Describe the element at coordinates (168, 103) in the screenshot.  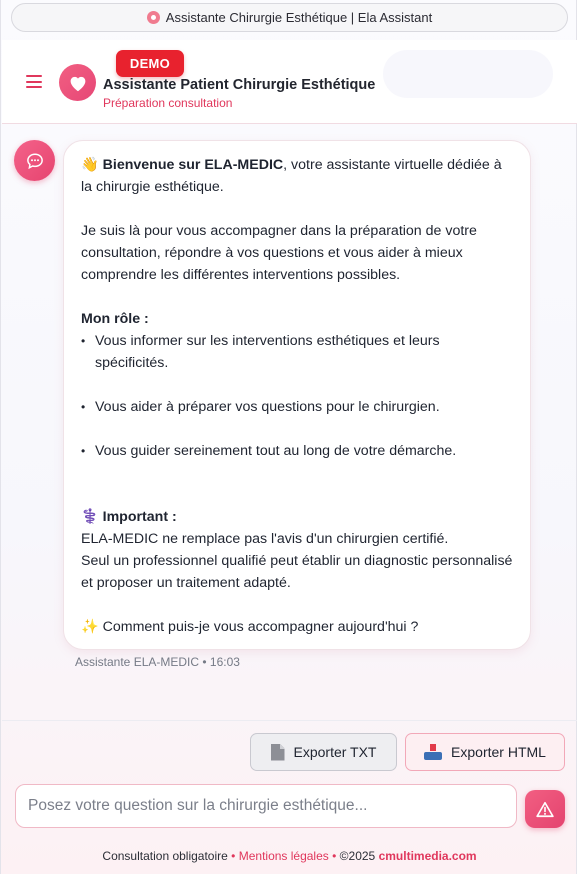
I see `page-subtitle: Préparation consultation` at that location.